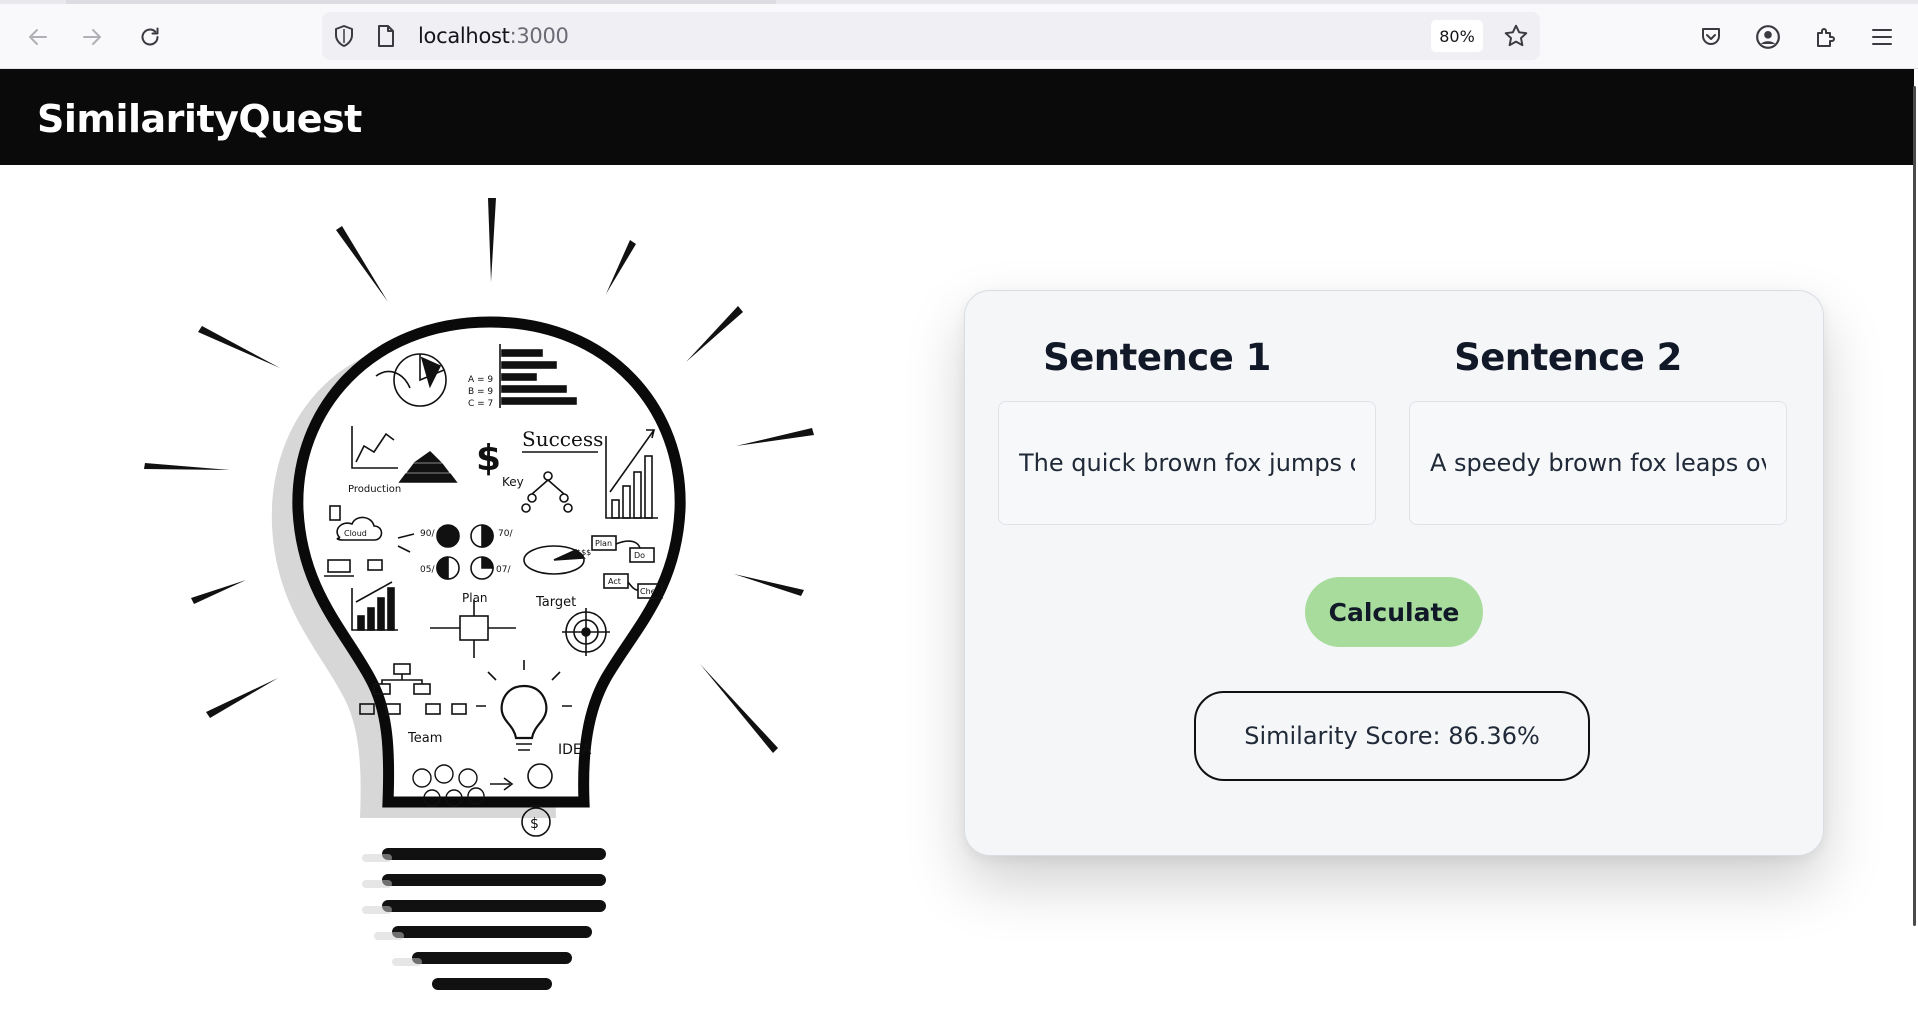 The height and width of the screenshot is (1015, 1918). What do you see at coordinates (427, 534) in the screenshot?
I see `svg-text: 90/` at bounding box center [427, 534].